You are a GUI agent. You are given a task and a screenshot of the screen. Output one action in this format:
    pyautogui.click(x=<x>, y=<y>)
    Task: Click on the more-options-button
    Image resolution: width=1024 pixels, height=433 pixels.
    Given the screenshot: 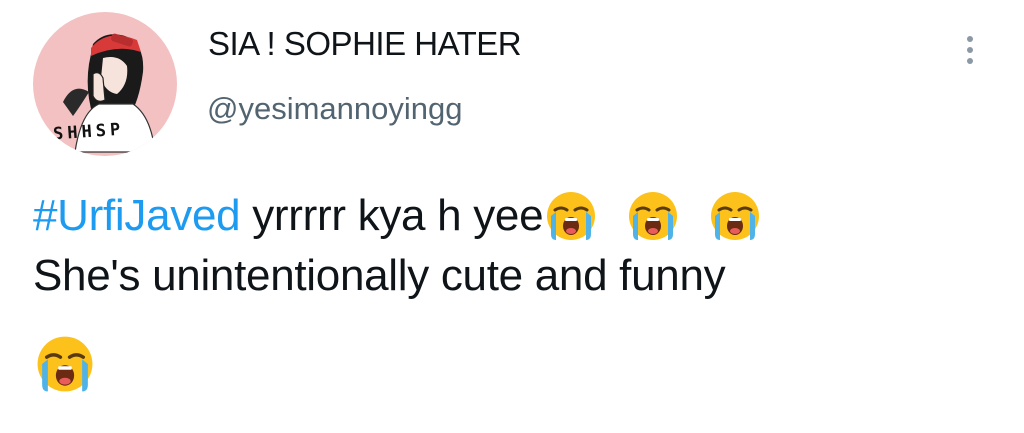 What is the action you would take?
    pyautogui.click(x=970, y=50)
    